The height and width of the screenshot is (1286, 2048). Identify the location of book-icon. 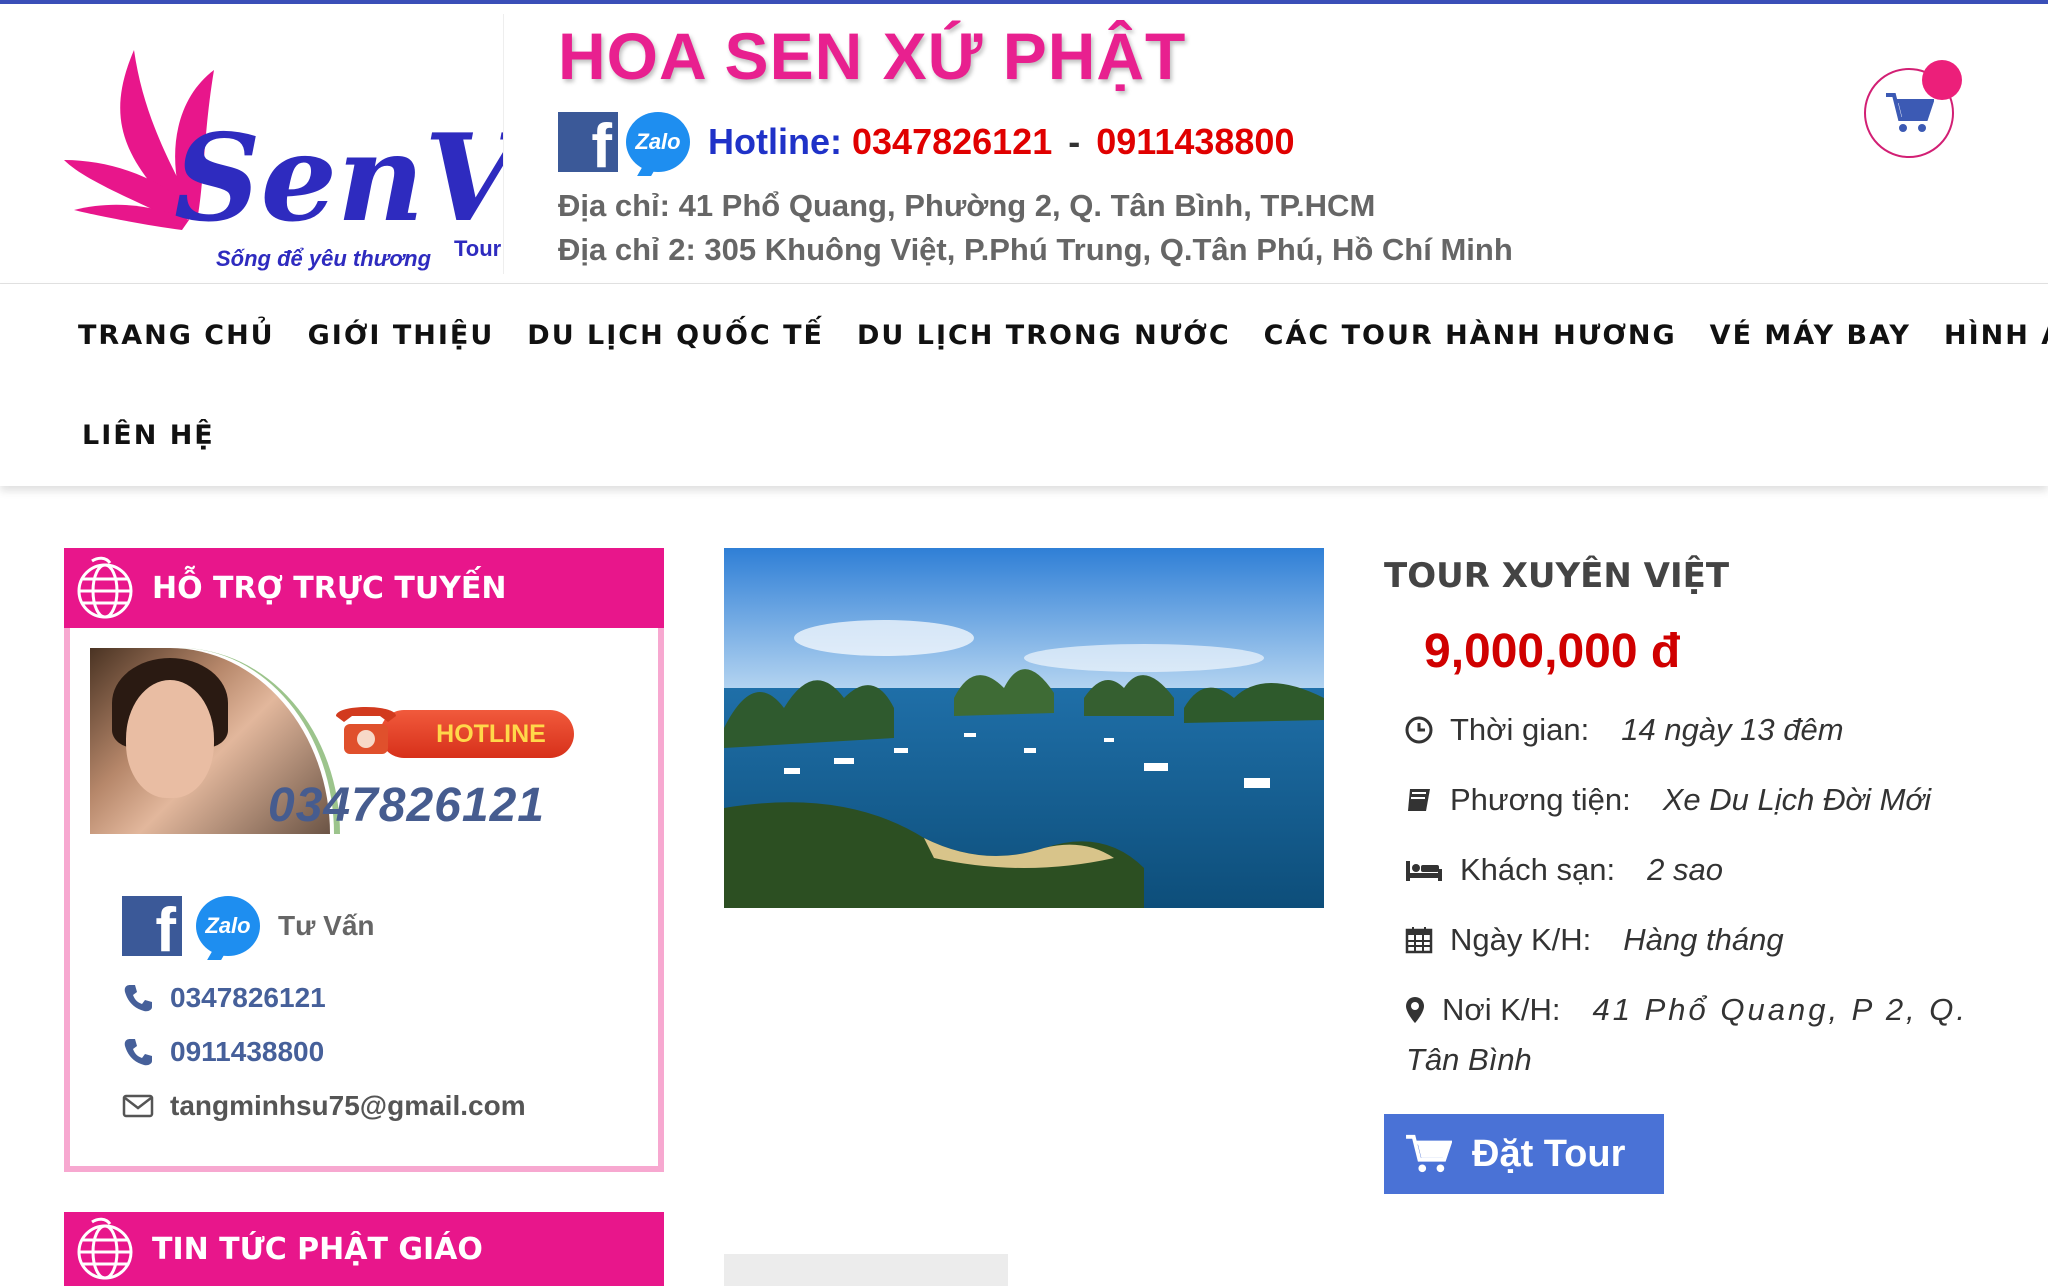
(1419, 800).